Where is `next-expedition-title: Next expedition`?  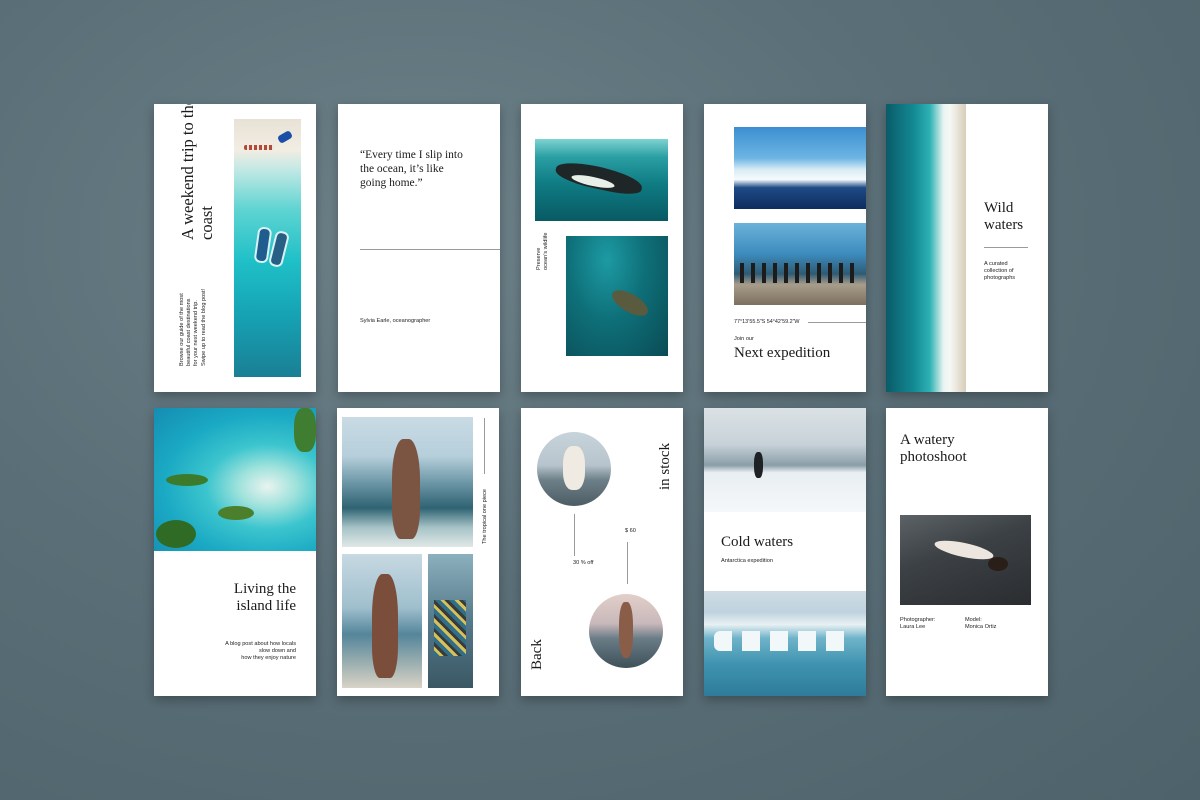
next-expedition-title: Next expedition is located at coordinates (782, 353).